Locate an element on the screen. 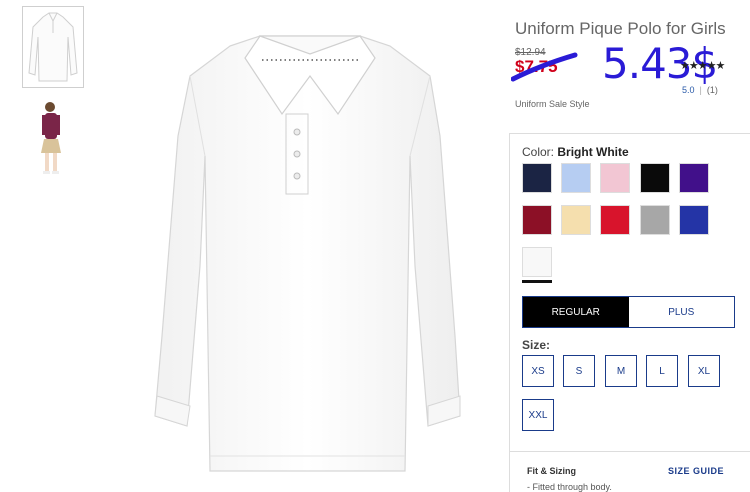 The height and width of the screenshot is (492, 750). size-m-button: M is located at coordinates (621, 371).